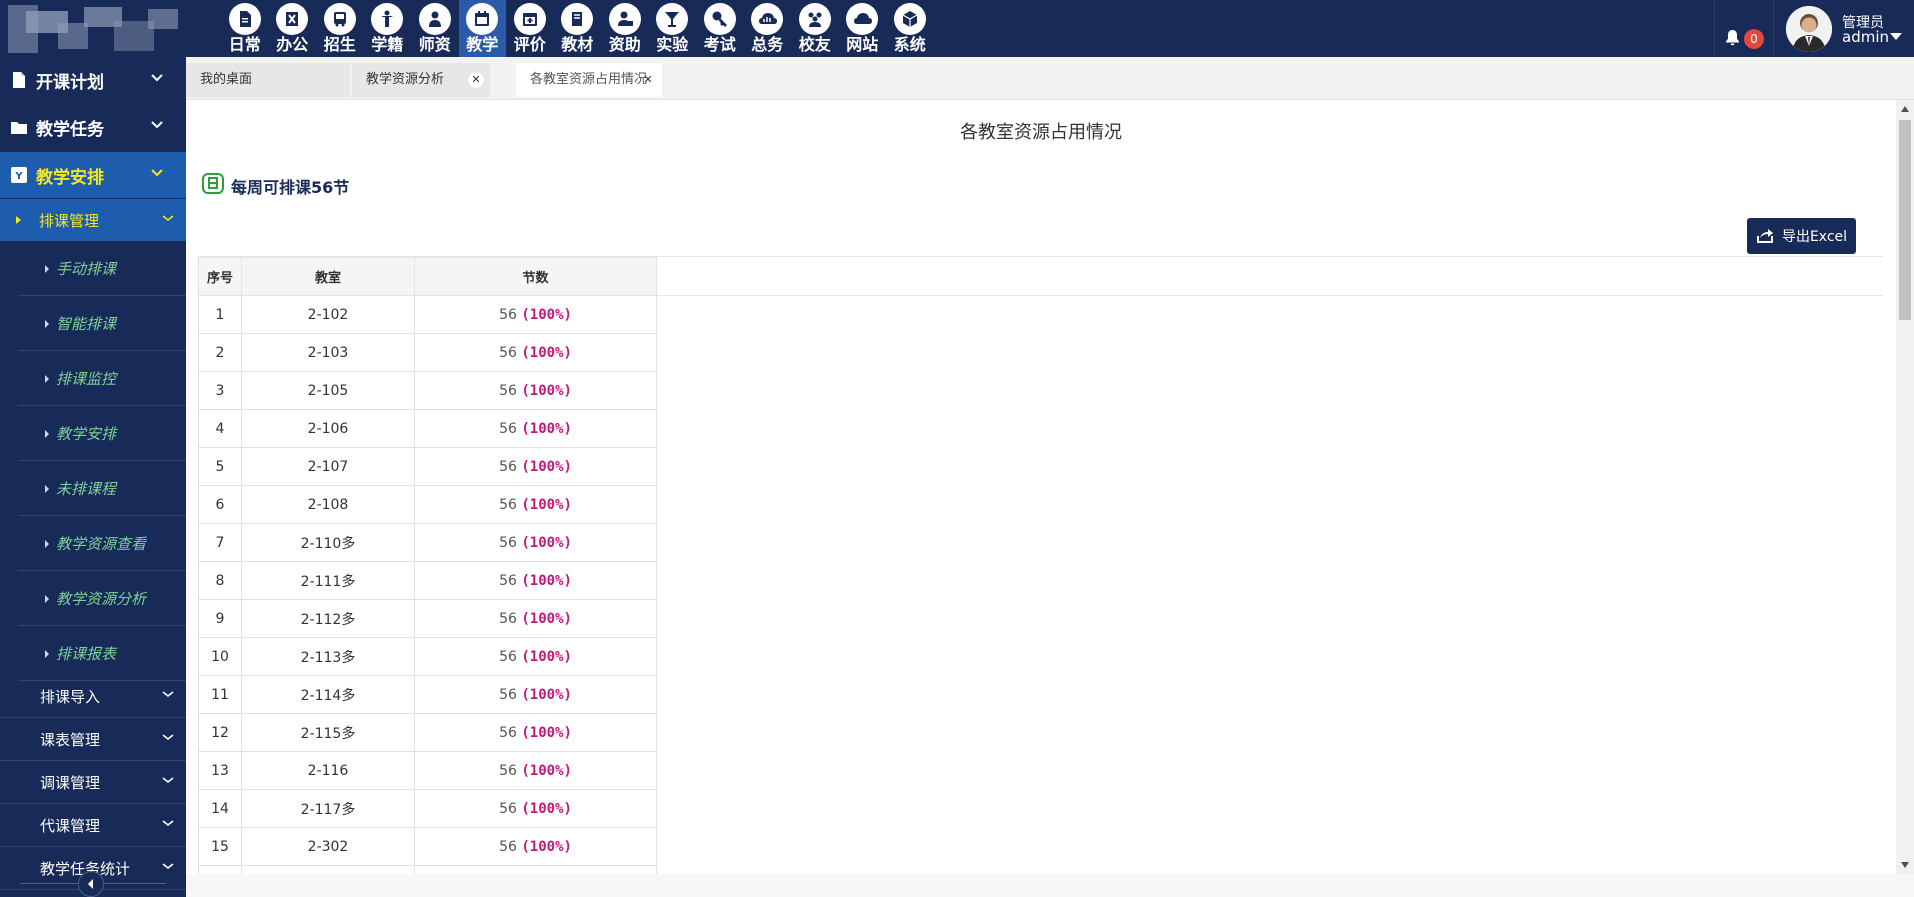  Describe the element at coordinates (421, 80) in the screenshot. I see `tab-resource-analysis: 教学资源分析 ✕` at that location.